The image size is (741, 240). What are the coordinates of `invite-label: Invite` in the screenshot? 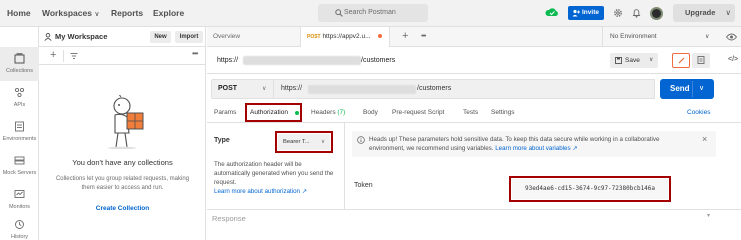 It's located at (590, 12).